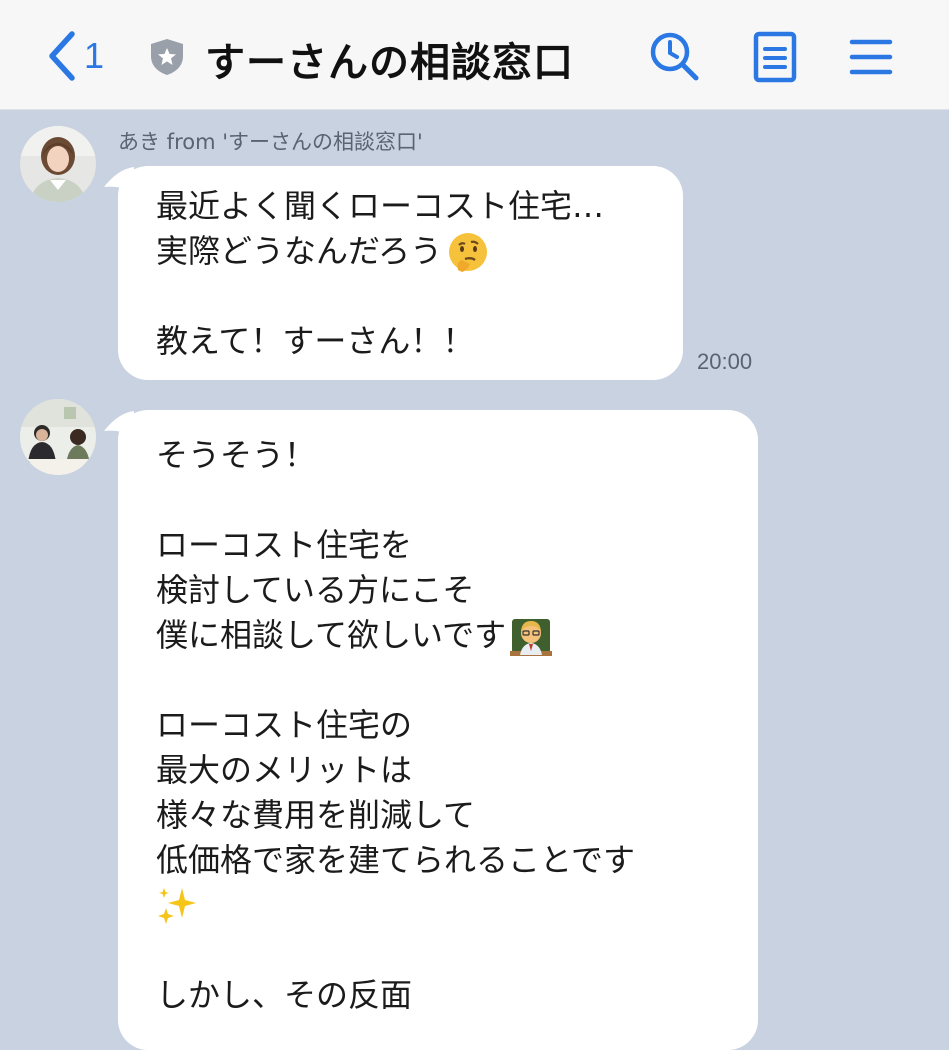 This screenshot has width=949, height=1050. I want to click on message-line-with-emoji: 実際どうなんだろう, so click(419, 251).